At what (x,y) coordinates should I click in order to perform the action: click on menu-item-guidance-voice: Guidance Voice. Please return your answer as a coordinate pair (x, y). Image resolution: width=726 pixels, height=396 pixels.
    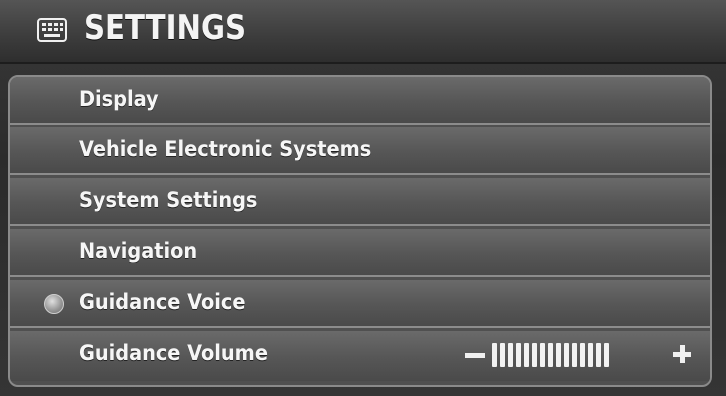
    Looking at the image, I should click on (360, 304).